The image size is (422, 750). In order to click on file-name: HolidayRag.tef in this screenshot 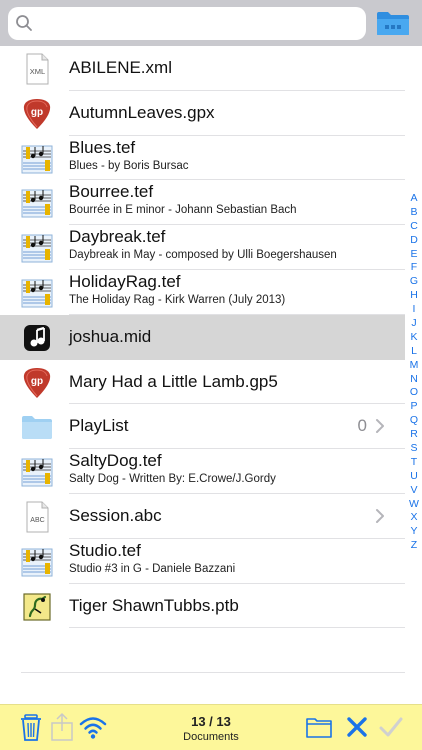, I will do `click(125, 281)`.